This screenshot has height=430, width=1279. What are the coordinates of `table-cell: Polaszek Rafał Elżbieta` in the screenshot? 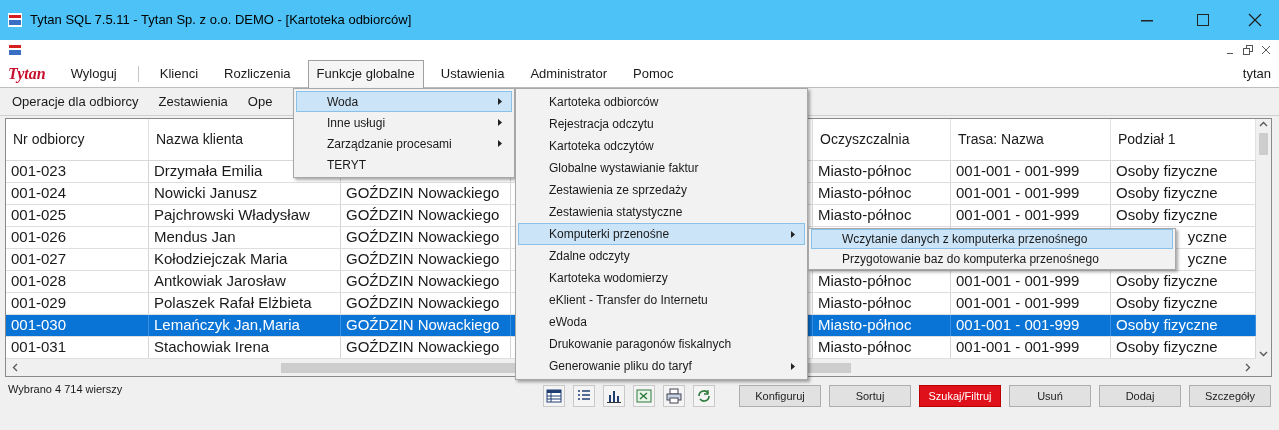 It's located at (233, 303).